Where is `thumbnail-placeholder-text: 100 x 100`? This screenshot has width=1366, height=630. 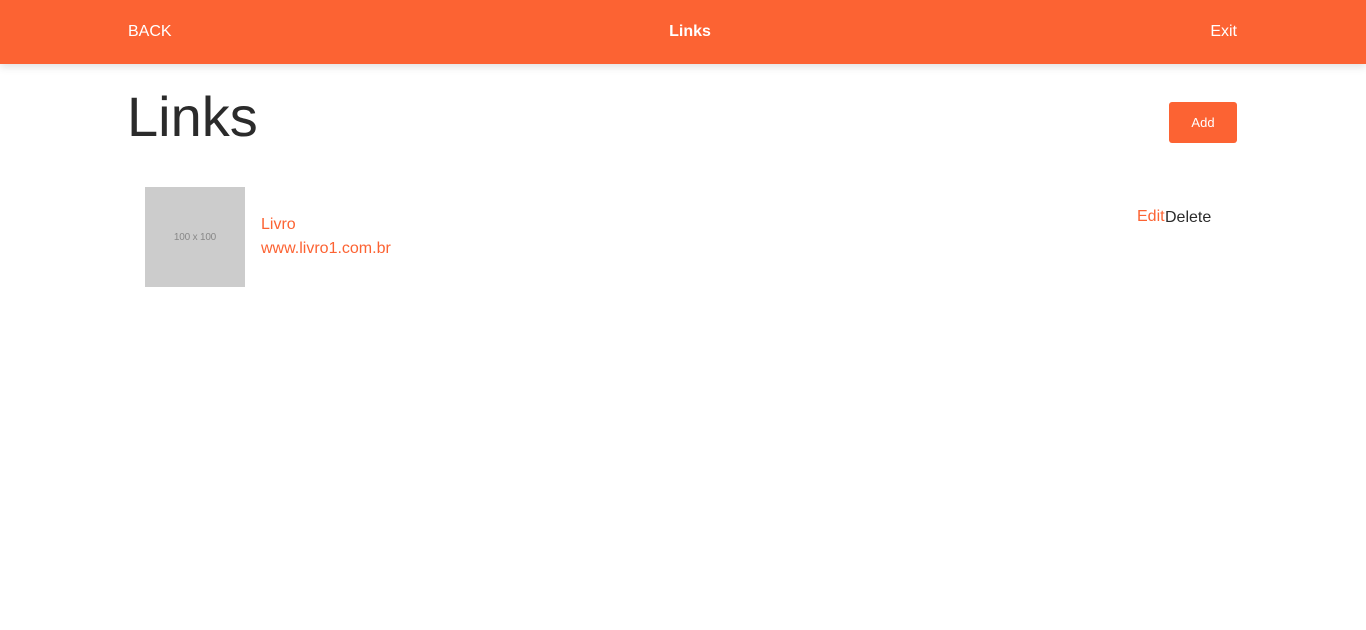
thumbnail-placeholder-text: 100 x 100 is located at coordinates (195, 237).